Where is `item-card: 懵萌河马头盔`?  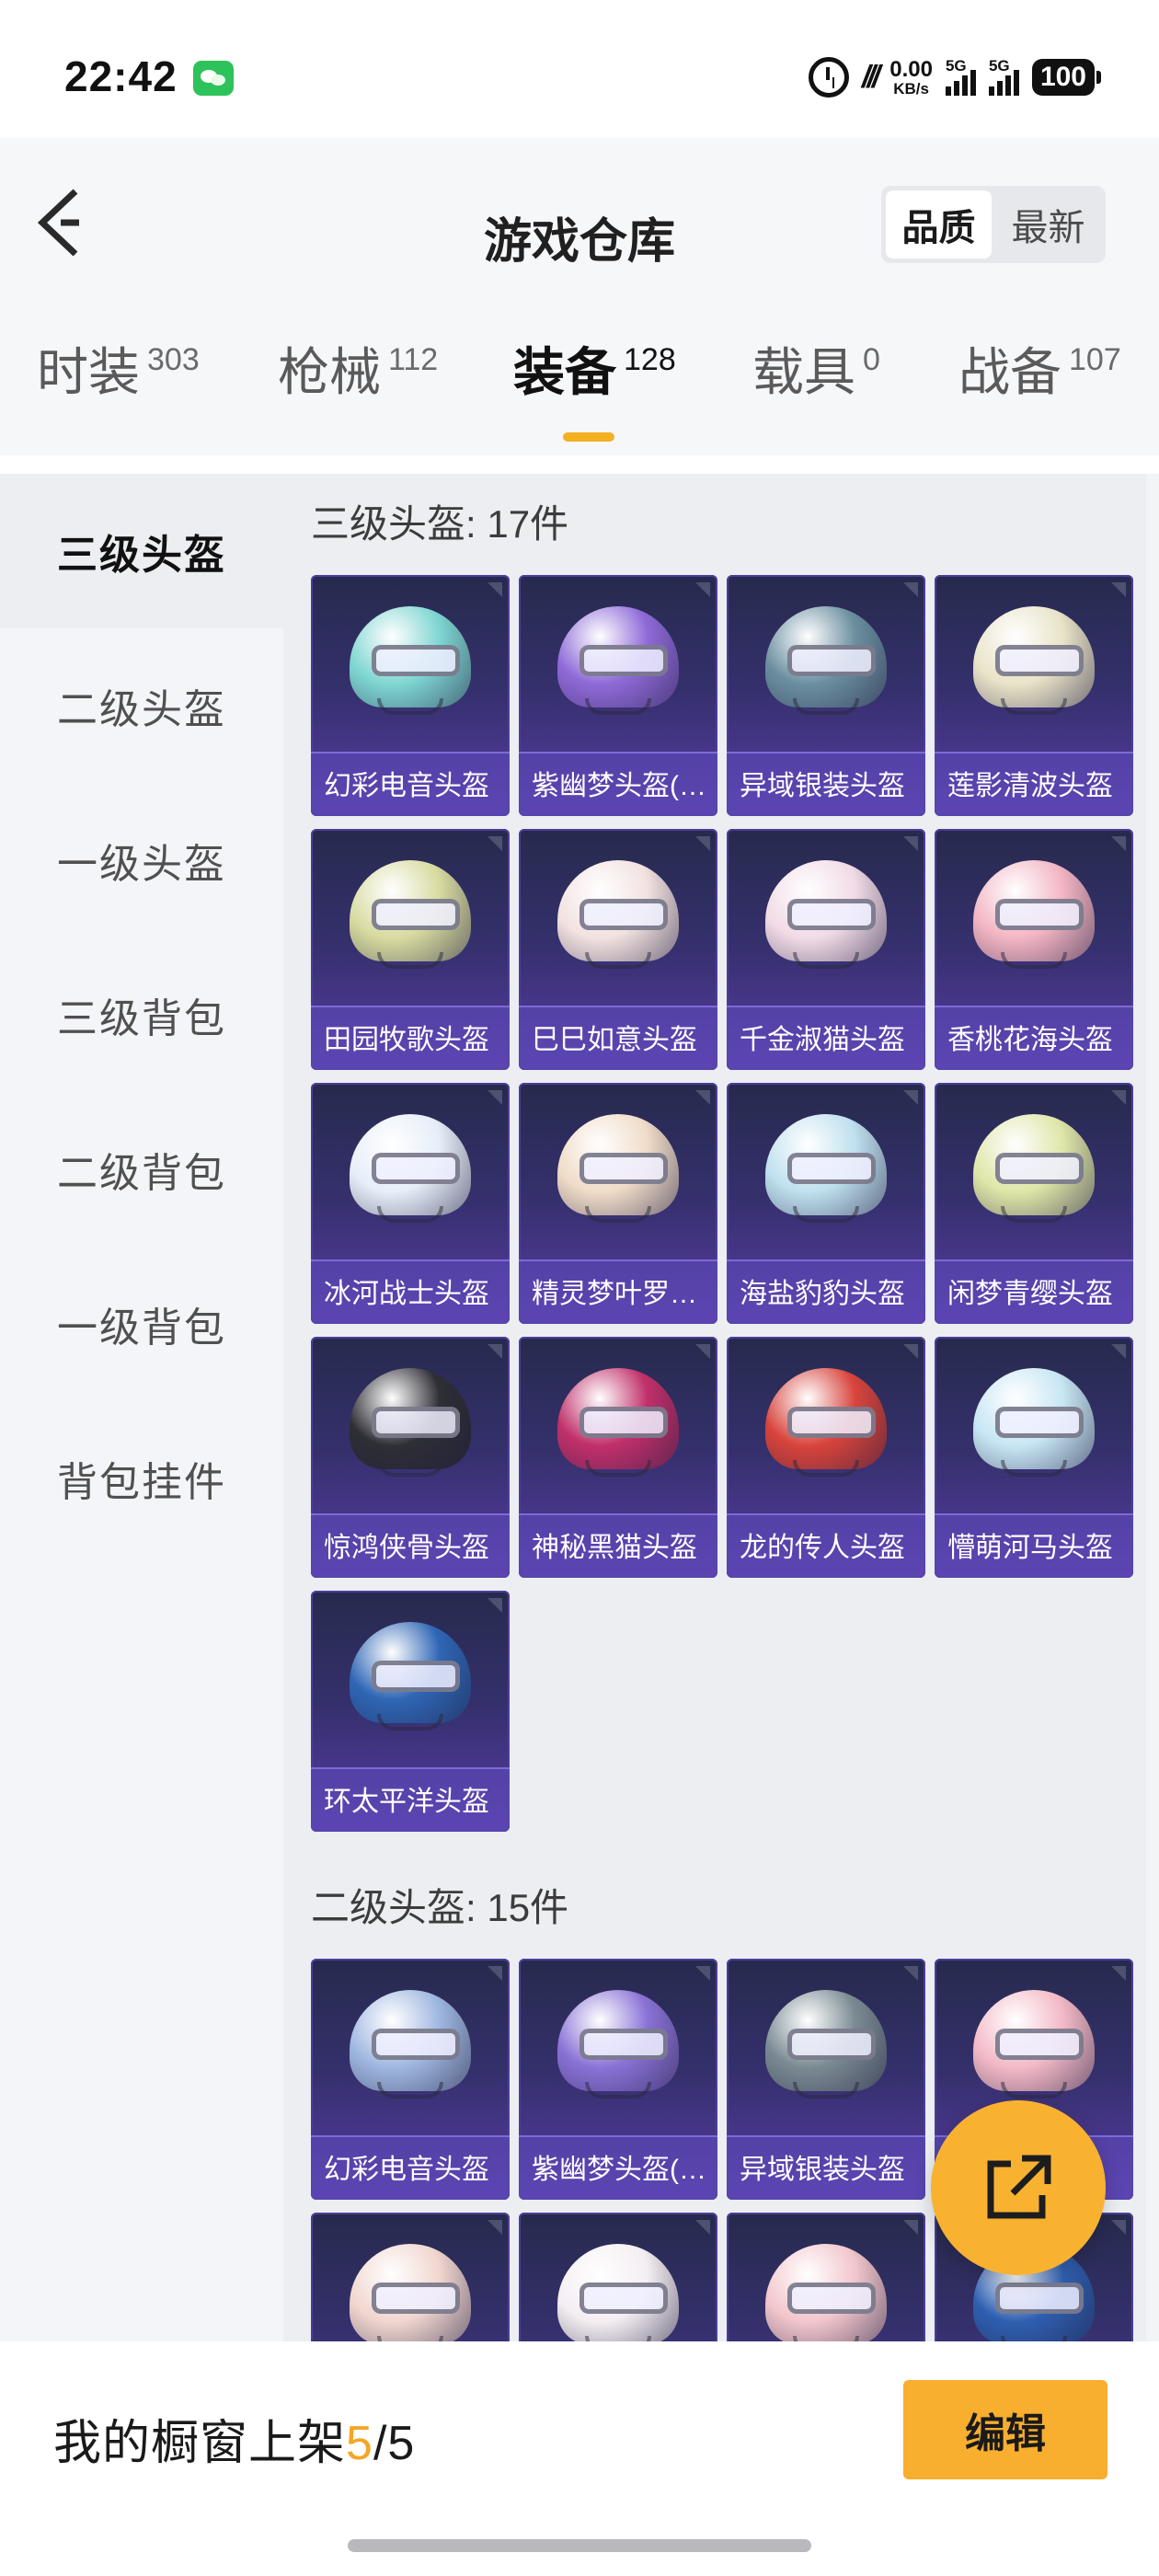 item-card: 懵萌河马头盔 is located at coordinates (1034, 1457).